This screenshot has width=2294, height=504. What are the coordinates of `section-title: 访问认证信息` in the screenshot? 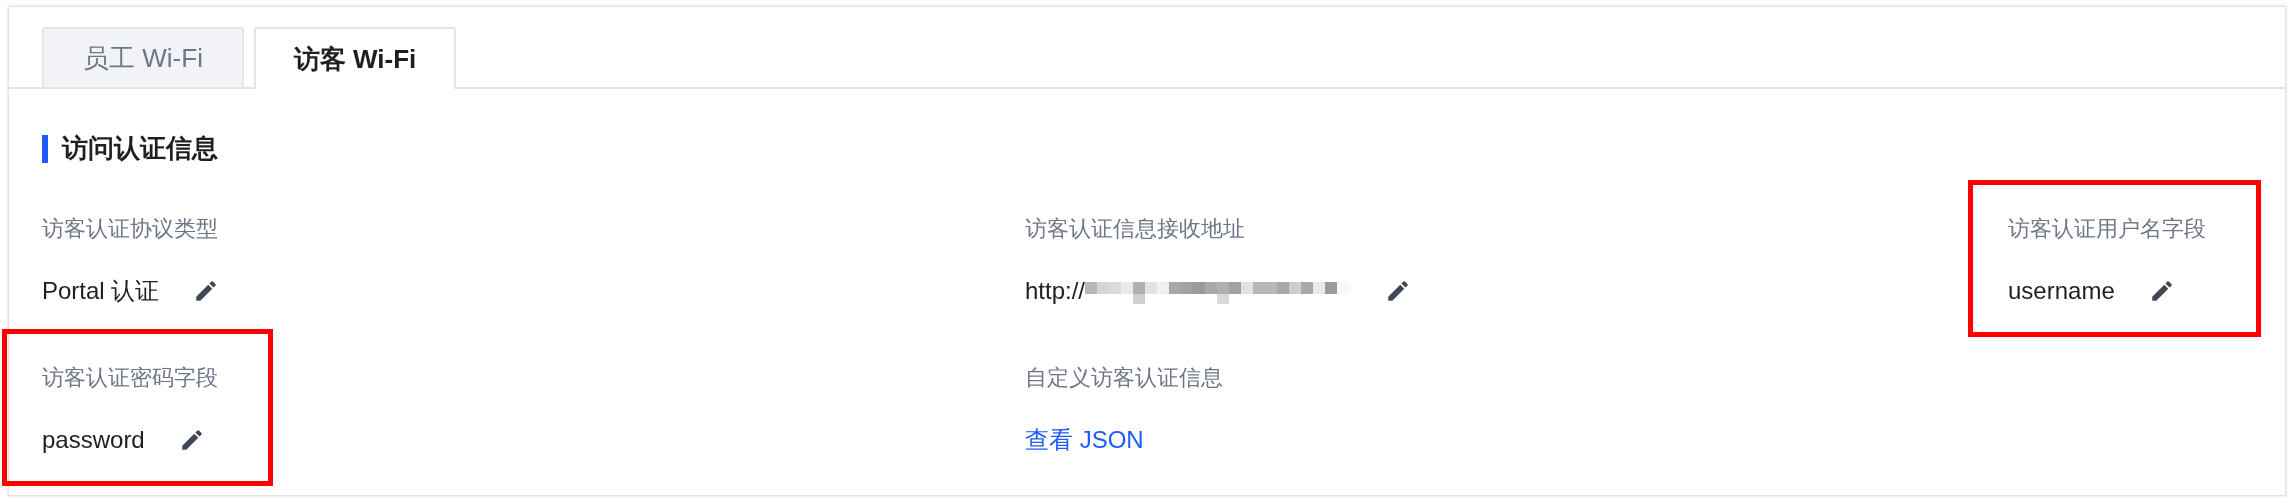 It's located at (140, 148).